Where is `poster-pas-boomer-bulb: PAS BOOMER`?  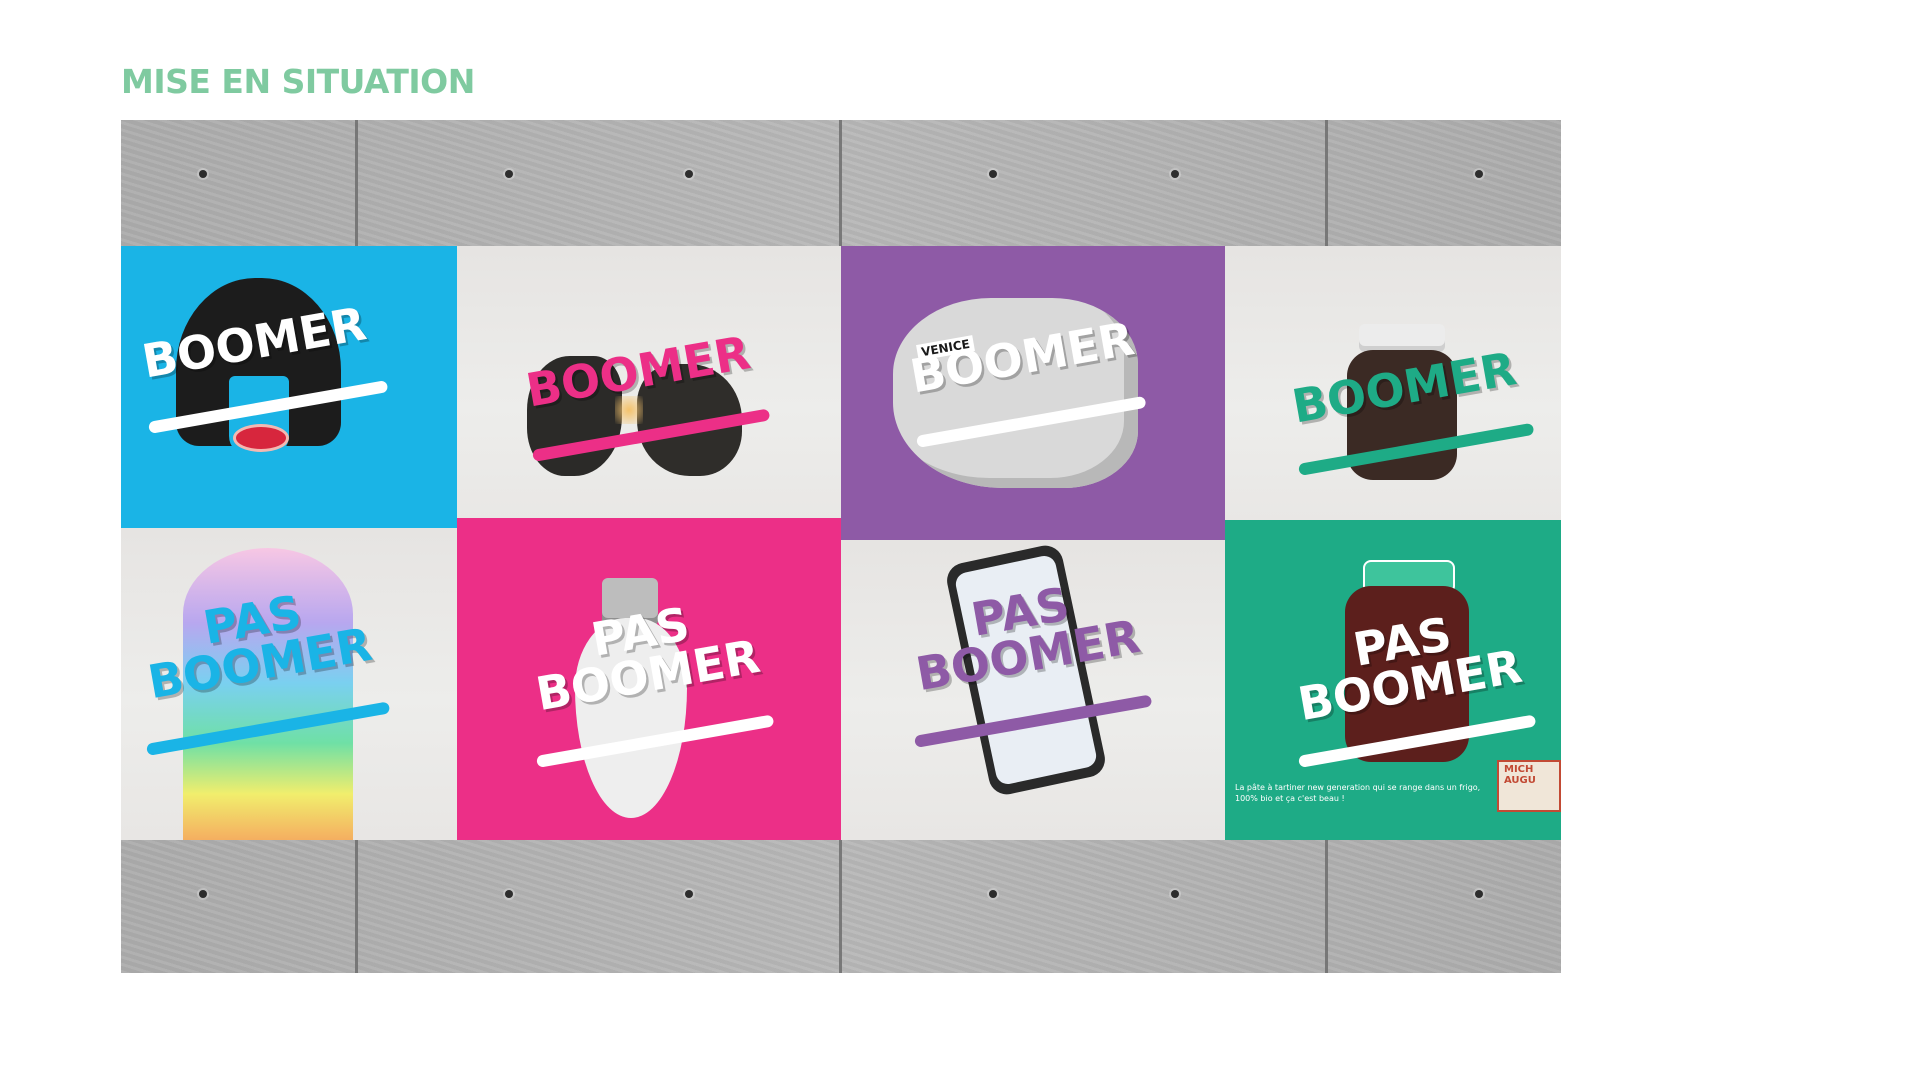 poster-pas-boomer-bulb: PAS BOOMER is located at coordinates (649, 679).